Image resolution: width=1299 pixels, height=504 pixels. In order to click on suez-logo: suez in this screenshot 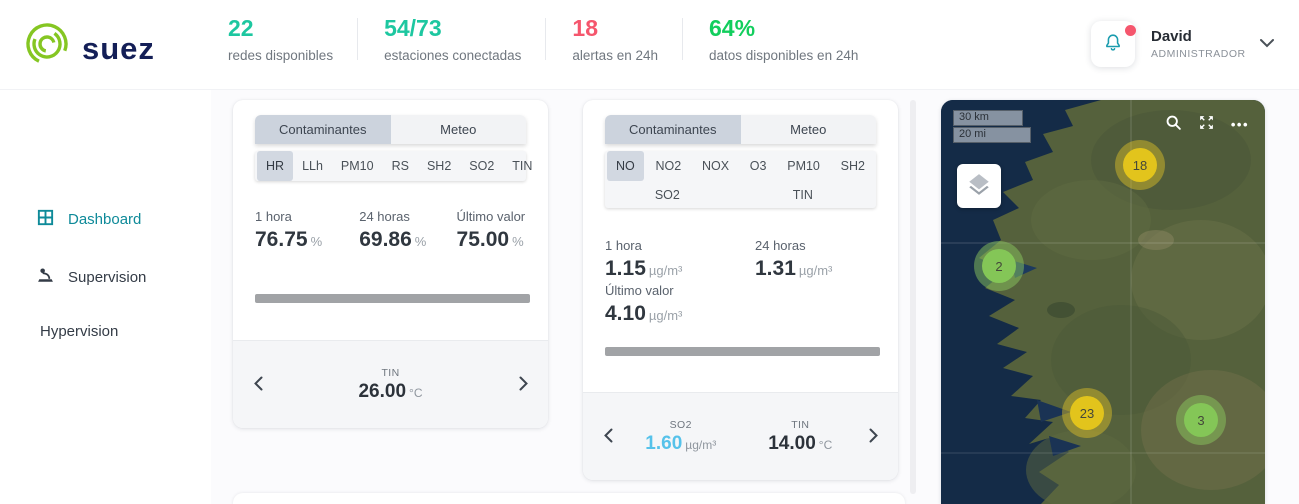, I will do `click(88, 46)`.